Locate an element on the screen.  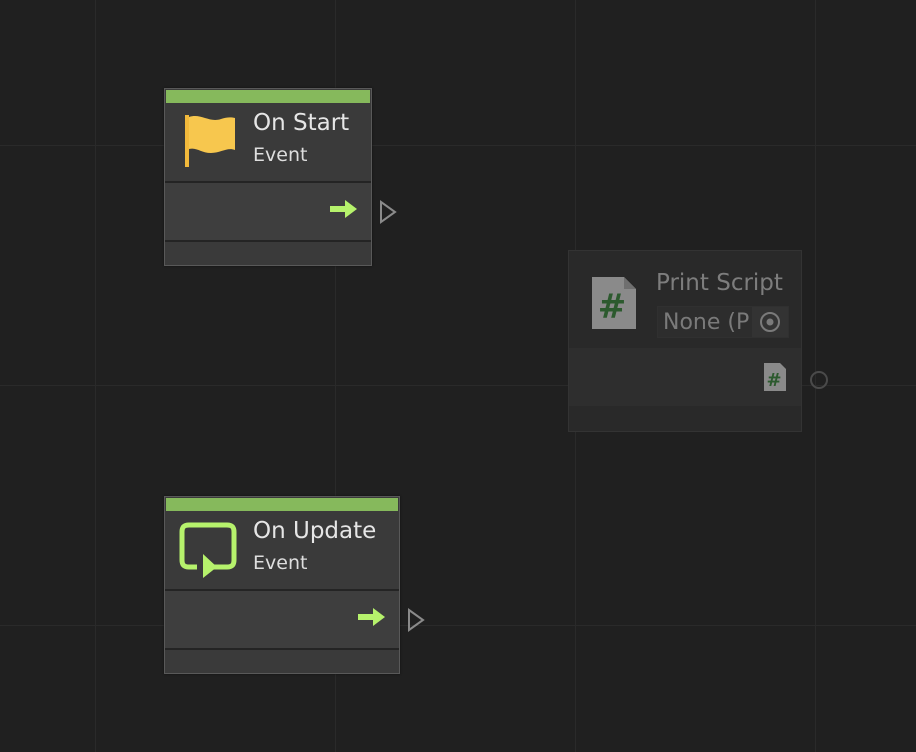
csharp-script-output-icon: # is located at coordinates (775, 377).